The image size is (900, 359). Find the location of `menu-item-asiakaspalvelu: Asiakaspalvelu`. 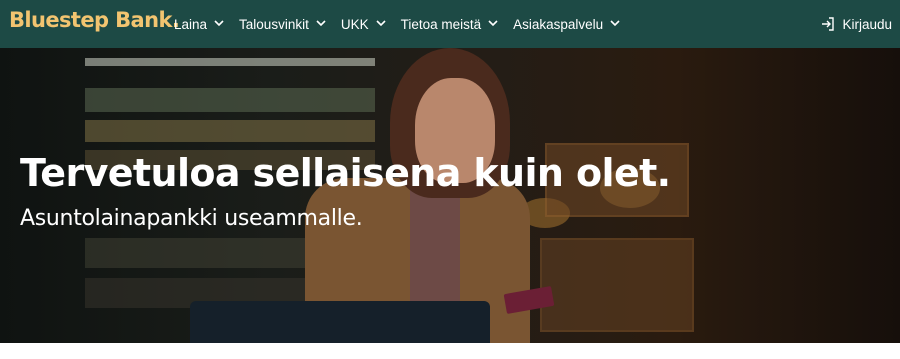

menu-item-asiakaspalvelu: Asiakaspalvelu is located at coordinates (567, 24).